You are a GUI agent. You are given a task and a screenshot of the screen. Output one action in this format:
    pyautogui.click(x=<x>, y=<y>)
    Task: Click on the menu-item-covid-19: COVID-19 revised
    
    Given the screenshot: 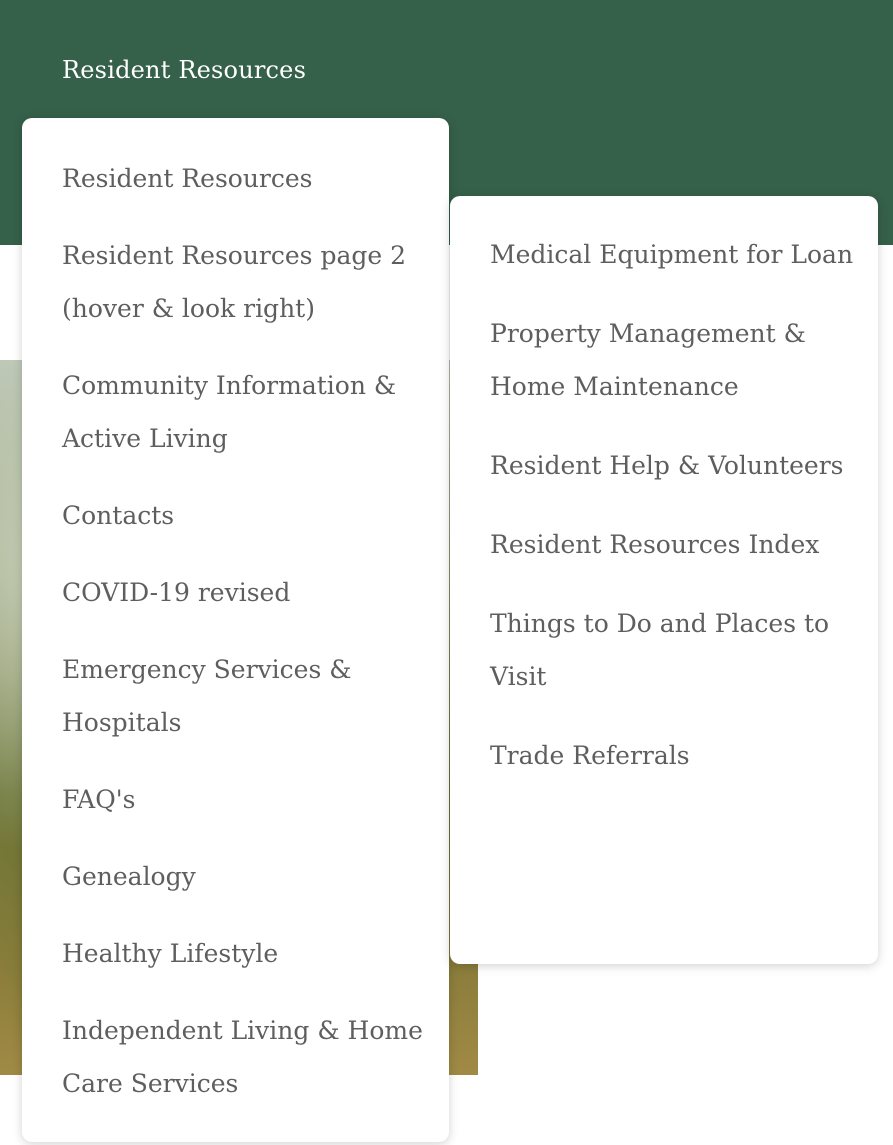 What is the action you would take?
    pyautogui.click(x=244, y=592)
    